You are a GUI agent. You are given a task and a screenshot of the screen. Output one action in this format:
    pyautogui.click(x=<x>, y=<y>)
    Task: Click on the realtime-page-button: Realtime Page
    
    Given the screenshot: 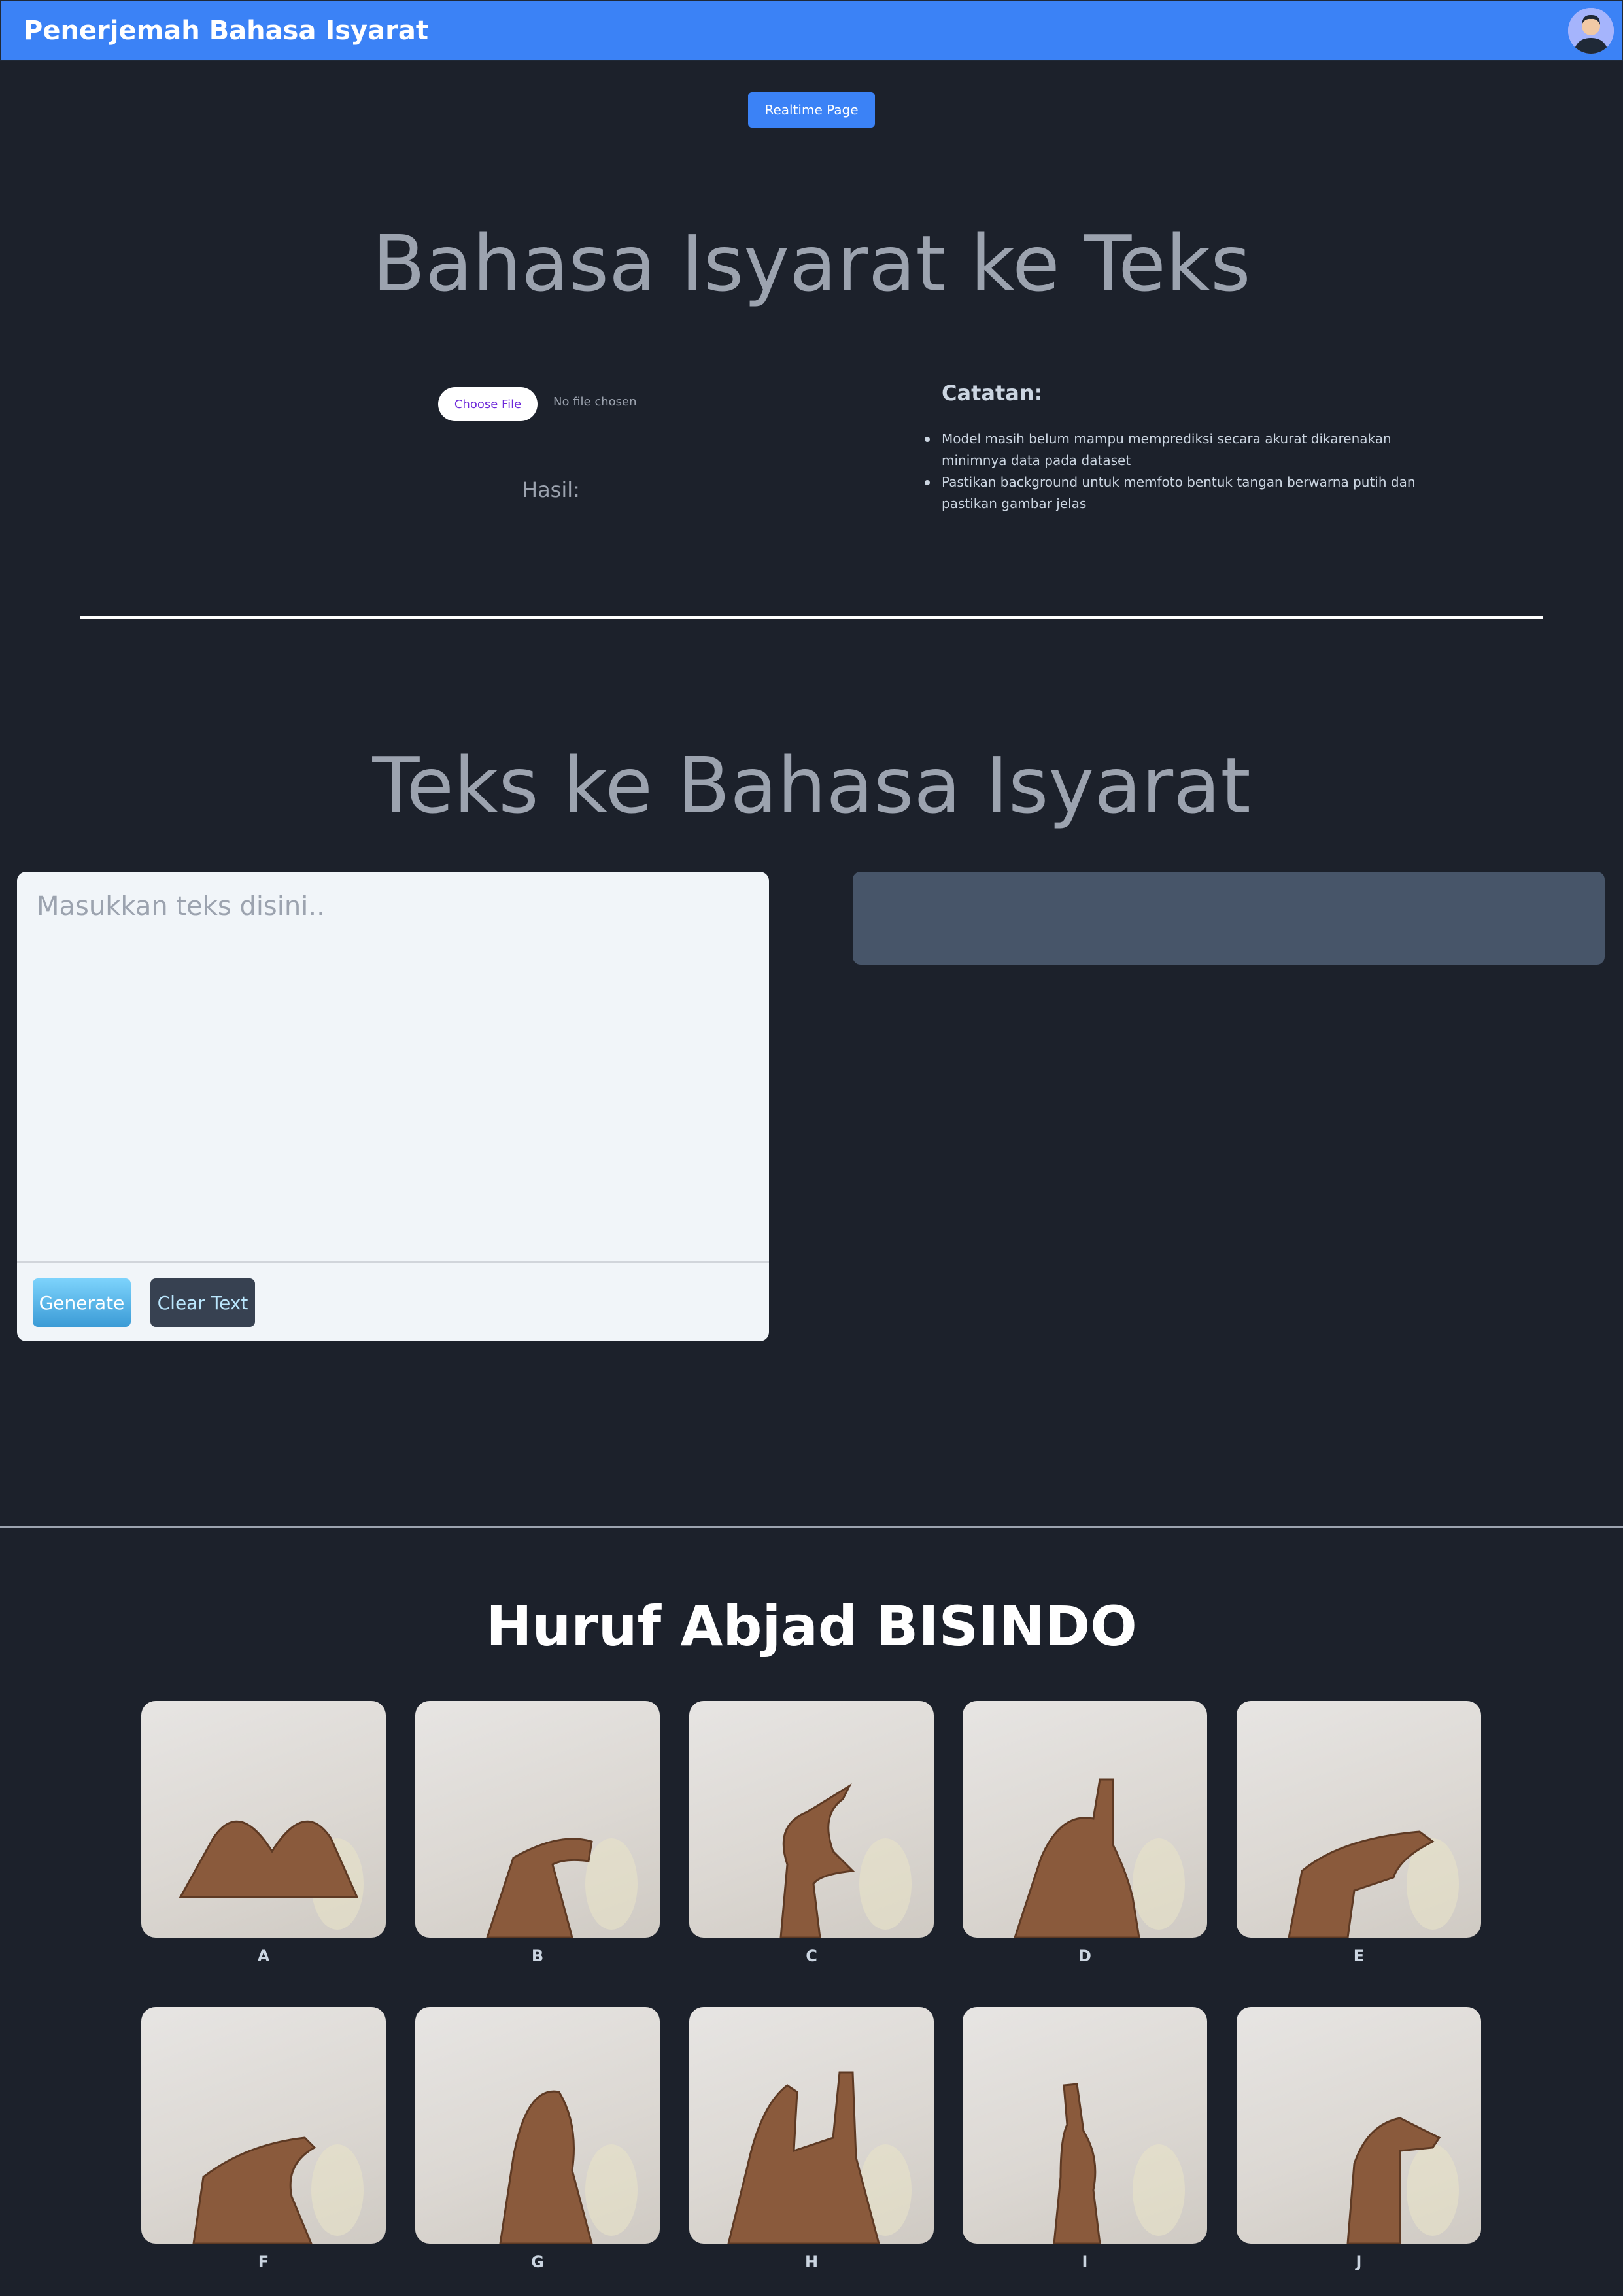 What is the action you would take?
    pyautogui.click(x=811, y=110)
    